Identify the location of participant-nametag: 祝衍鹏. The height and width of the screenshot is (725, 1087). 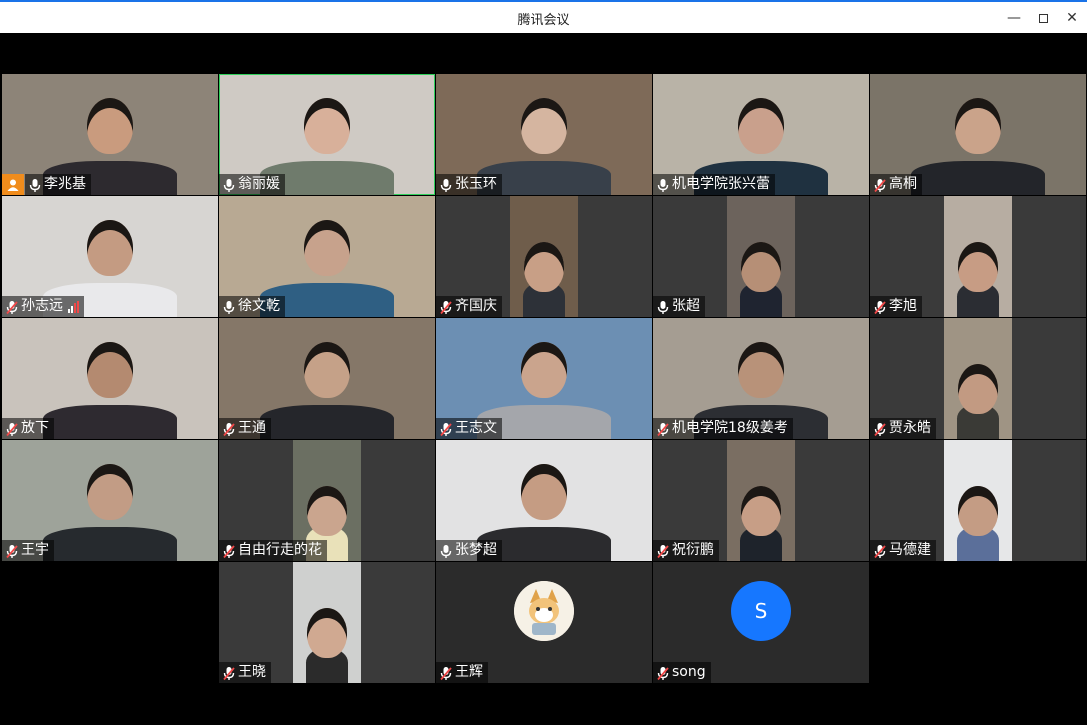
(686, 550).